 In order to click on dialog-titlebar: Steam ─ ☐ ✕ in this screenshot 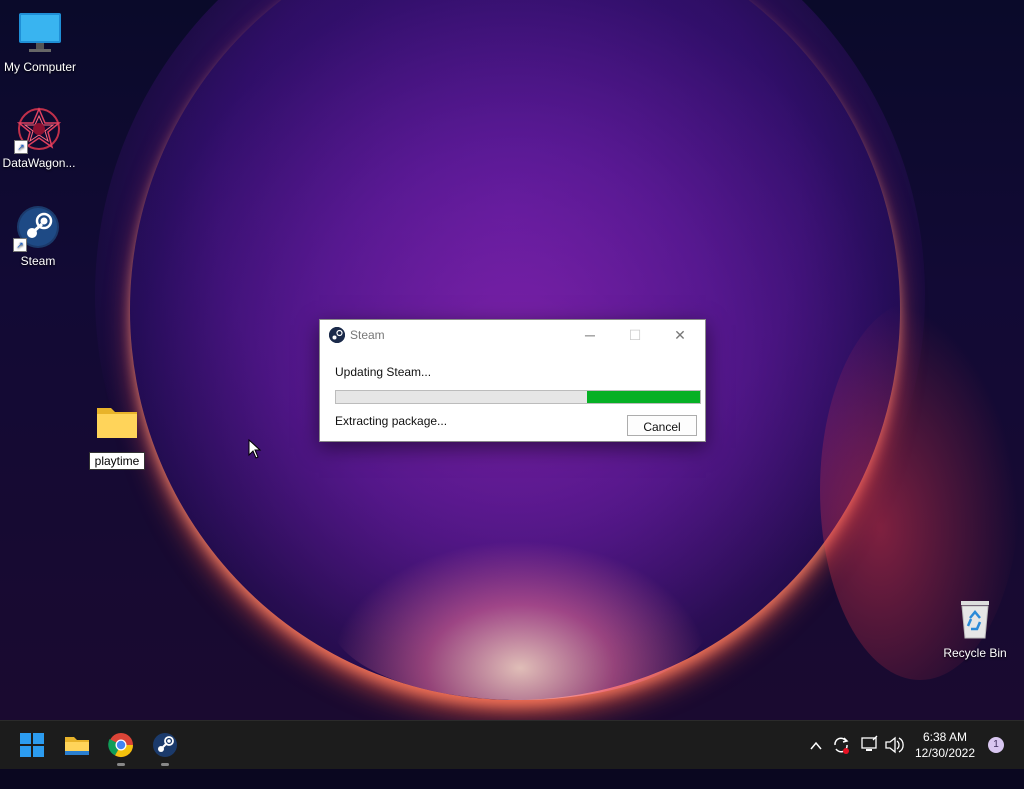, I will do `click(512, 335)`.